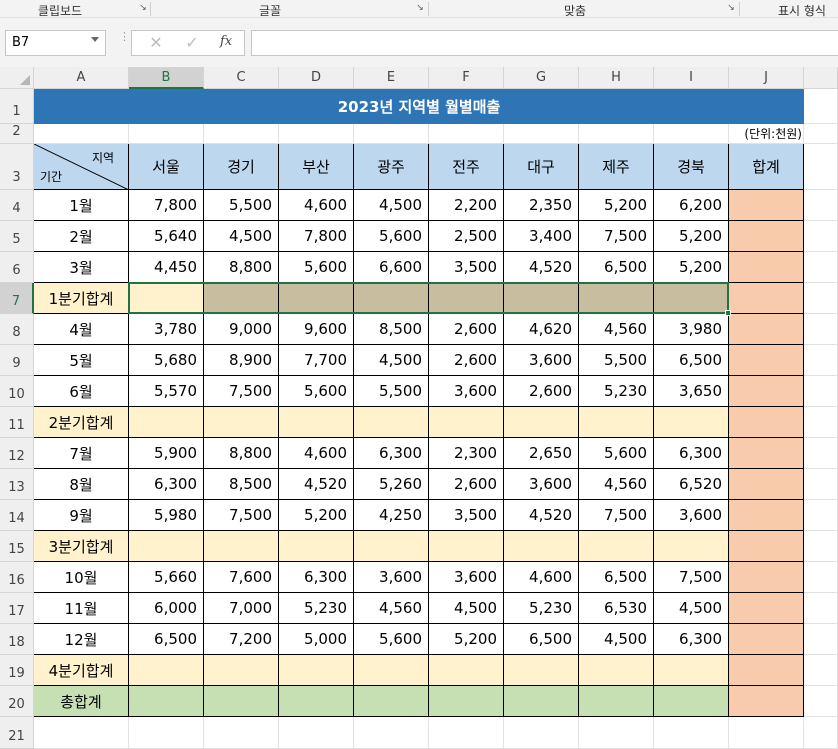  What do you see at coordinates (241, 608) in the screenshot?
I see `value-cell: 7,000` at bounding box center [241, 608].